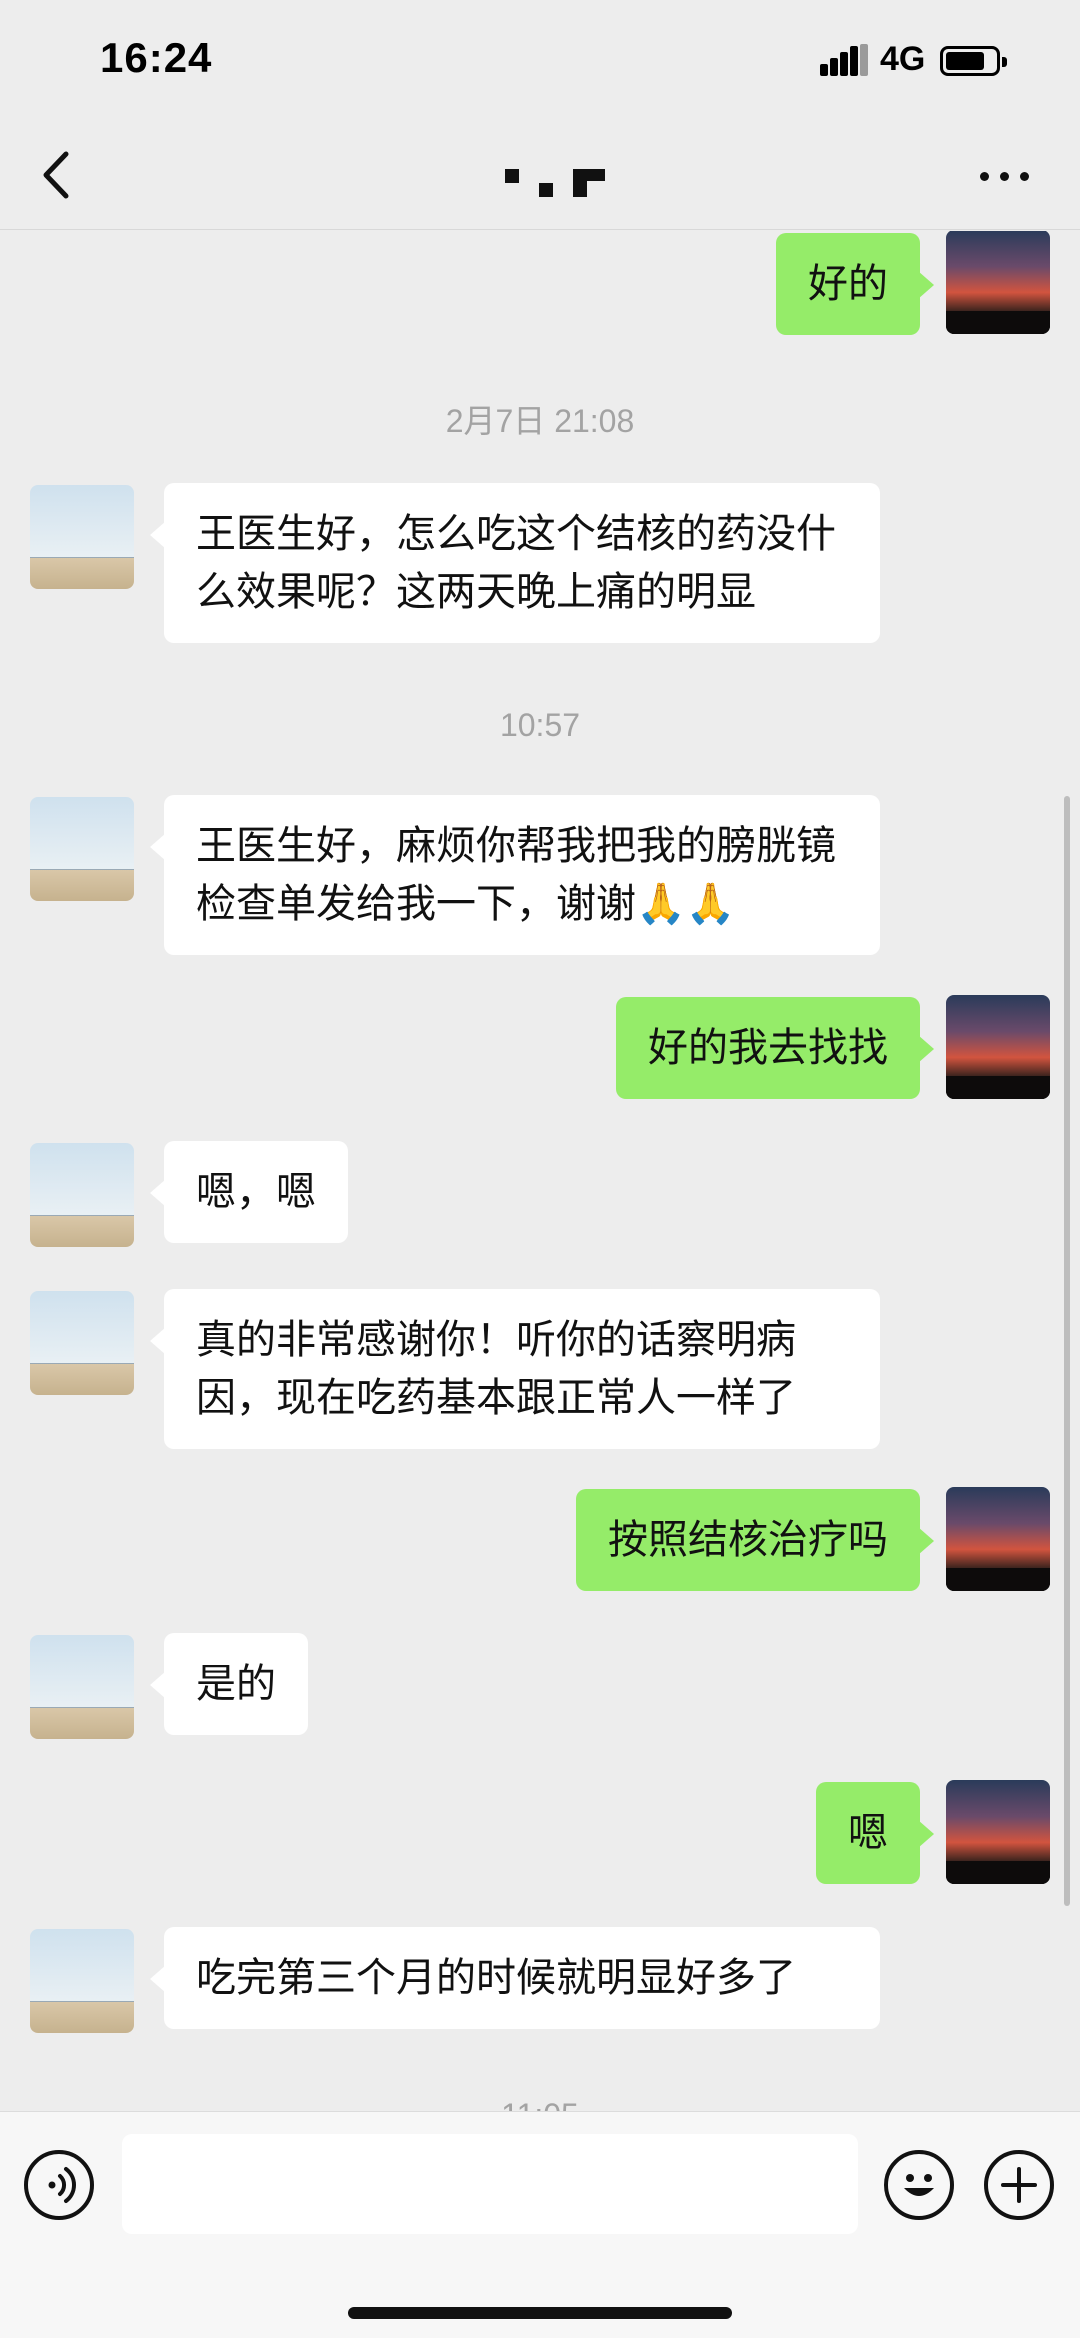 This screenshot has height=2338, width=1080. Describe the element at coordinates (515, 563) in the screenshot. I see `message-bubble-received: 王医生好，怎么吃这个结核的药没什么效果呢？这两天晚上痛的明显` at that location.